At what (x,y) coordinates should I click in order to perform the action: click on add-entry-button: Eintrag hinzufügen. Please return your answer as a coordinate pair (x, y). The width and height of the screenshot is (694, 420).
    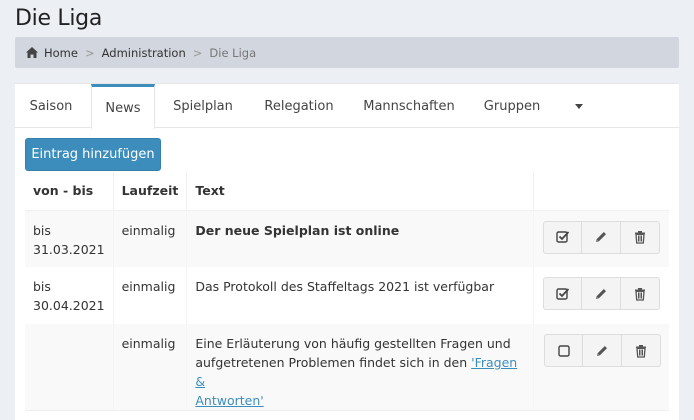
    Looking at the image, I should click on (93, 154).